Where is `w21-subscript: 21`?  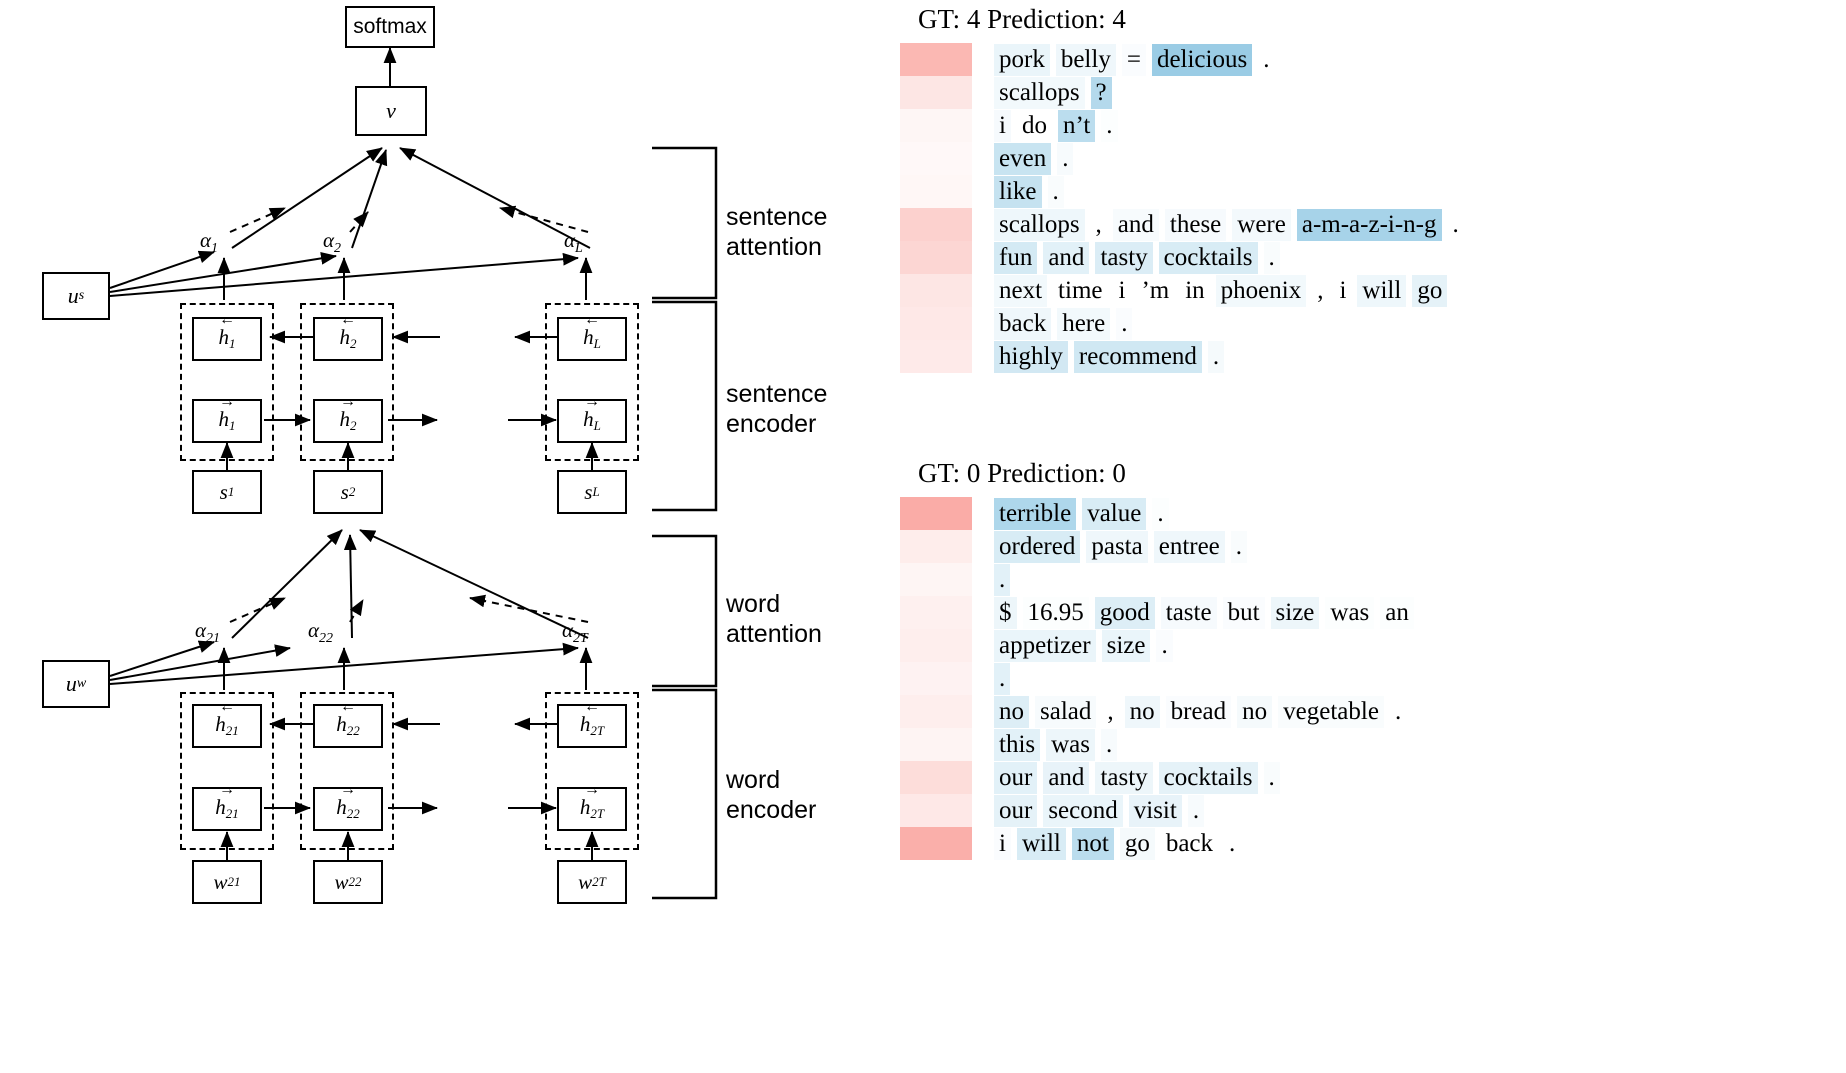
w21-subscript: 21 is located at coordinates (234, 881).